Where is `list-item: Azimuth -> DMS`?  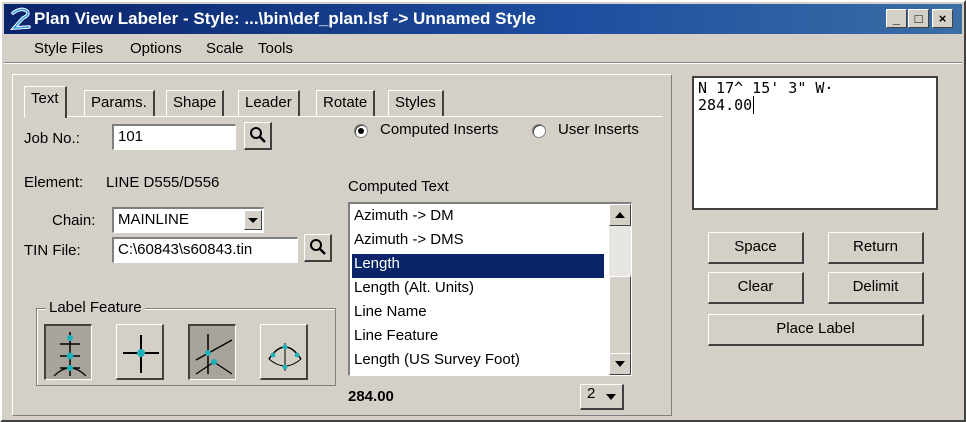
list-item: Azimuth -> DMS is located at coordinates (478, 242).